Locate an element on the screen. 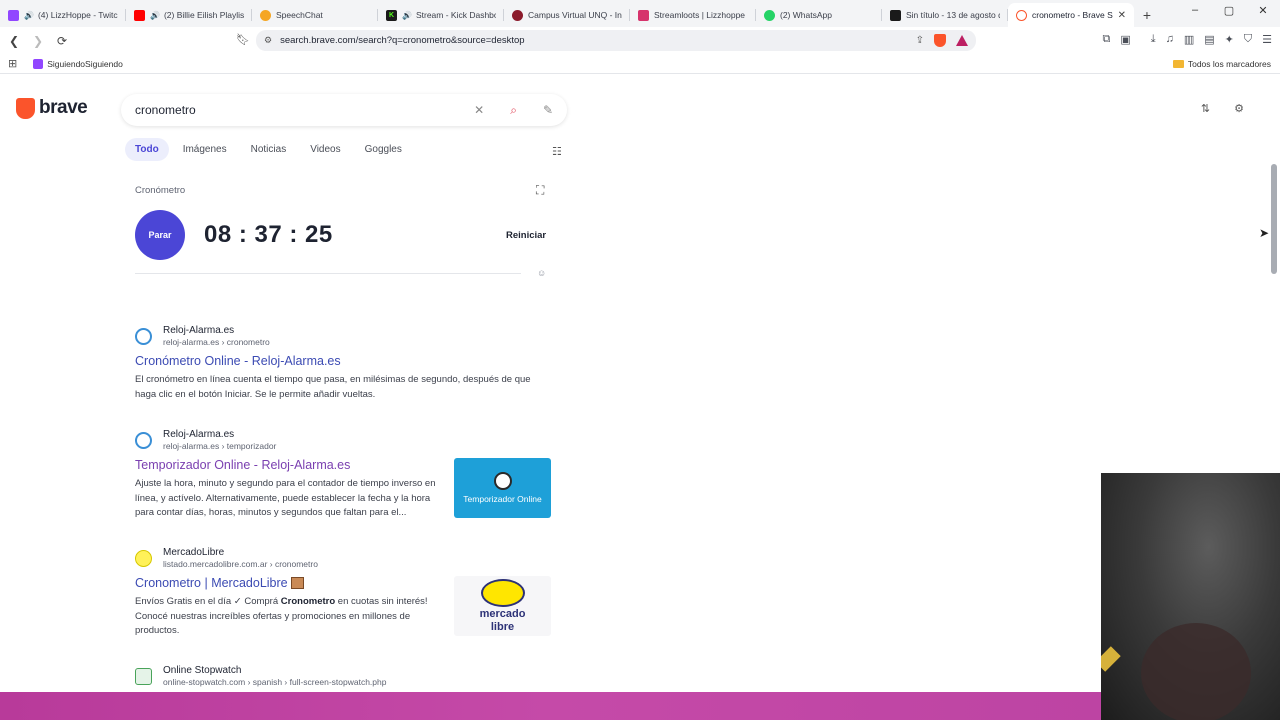 The image size is (1280, 720). clock-icon is located at coordinates (502, 481).